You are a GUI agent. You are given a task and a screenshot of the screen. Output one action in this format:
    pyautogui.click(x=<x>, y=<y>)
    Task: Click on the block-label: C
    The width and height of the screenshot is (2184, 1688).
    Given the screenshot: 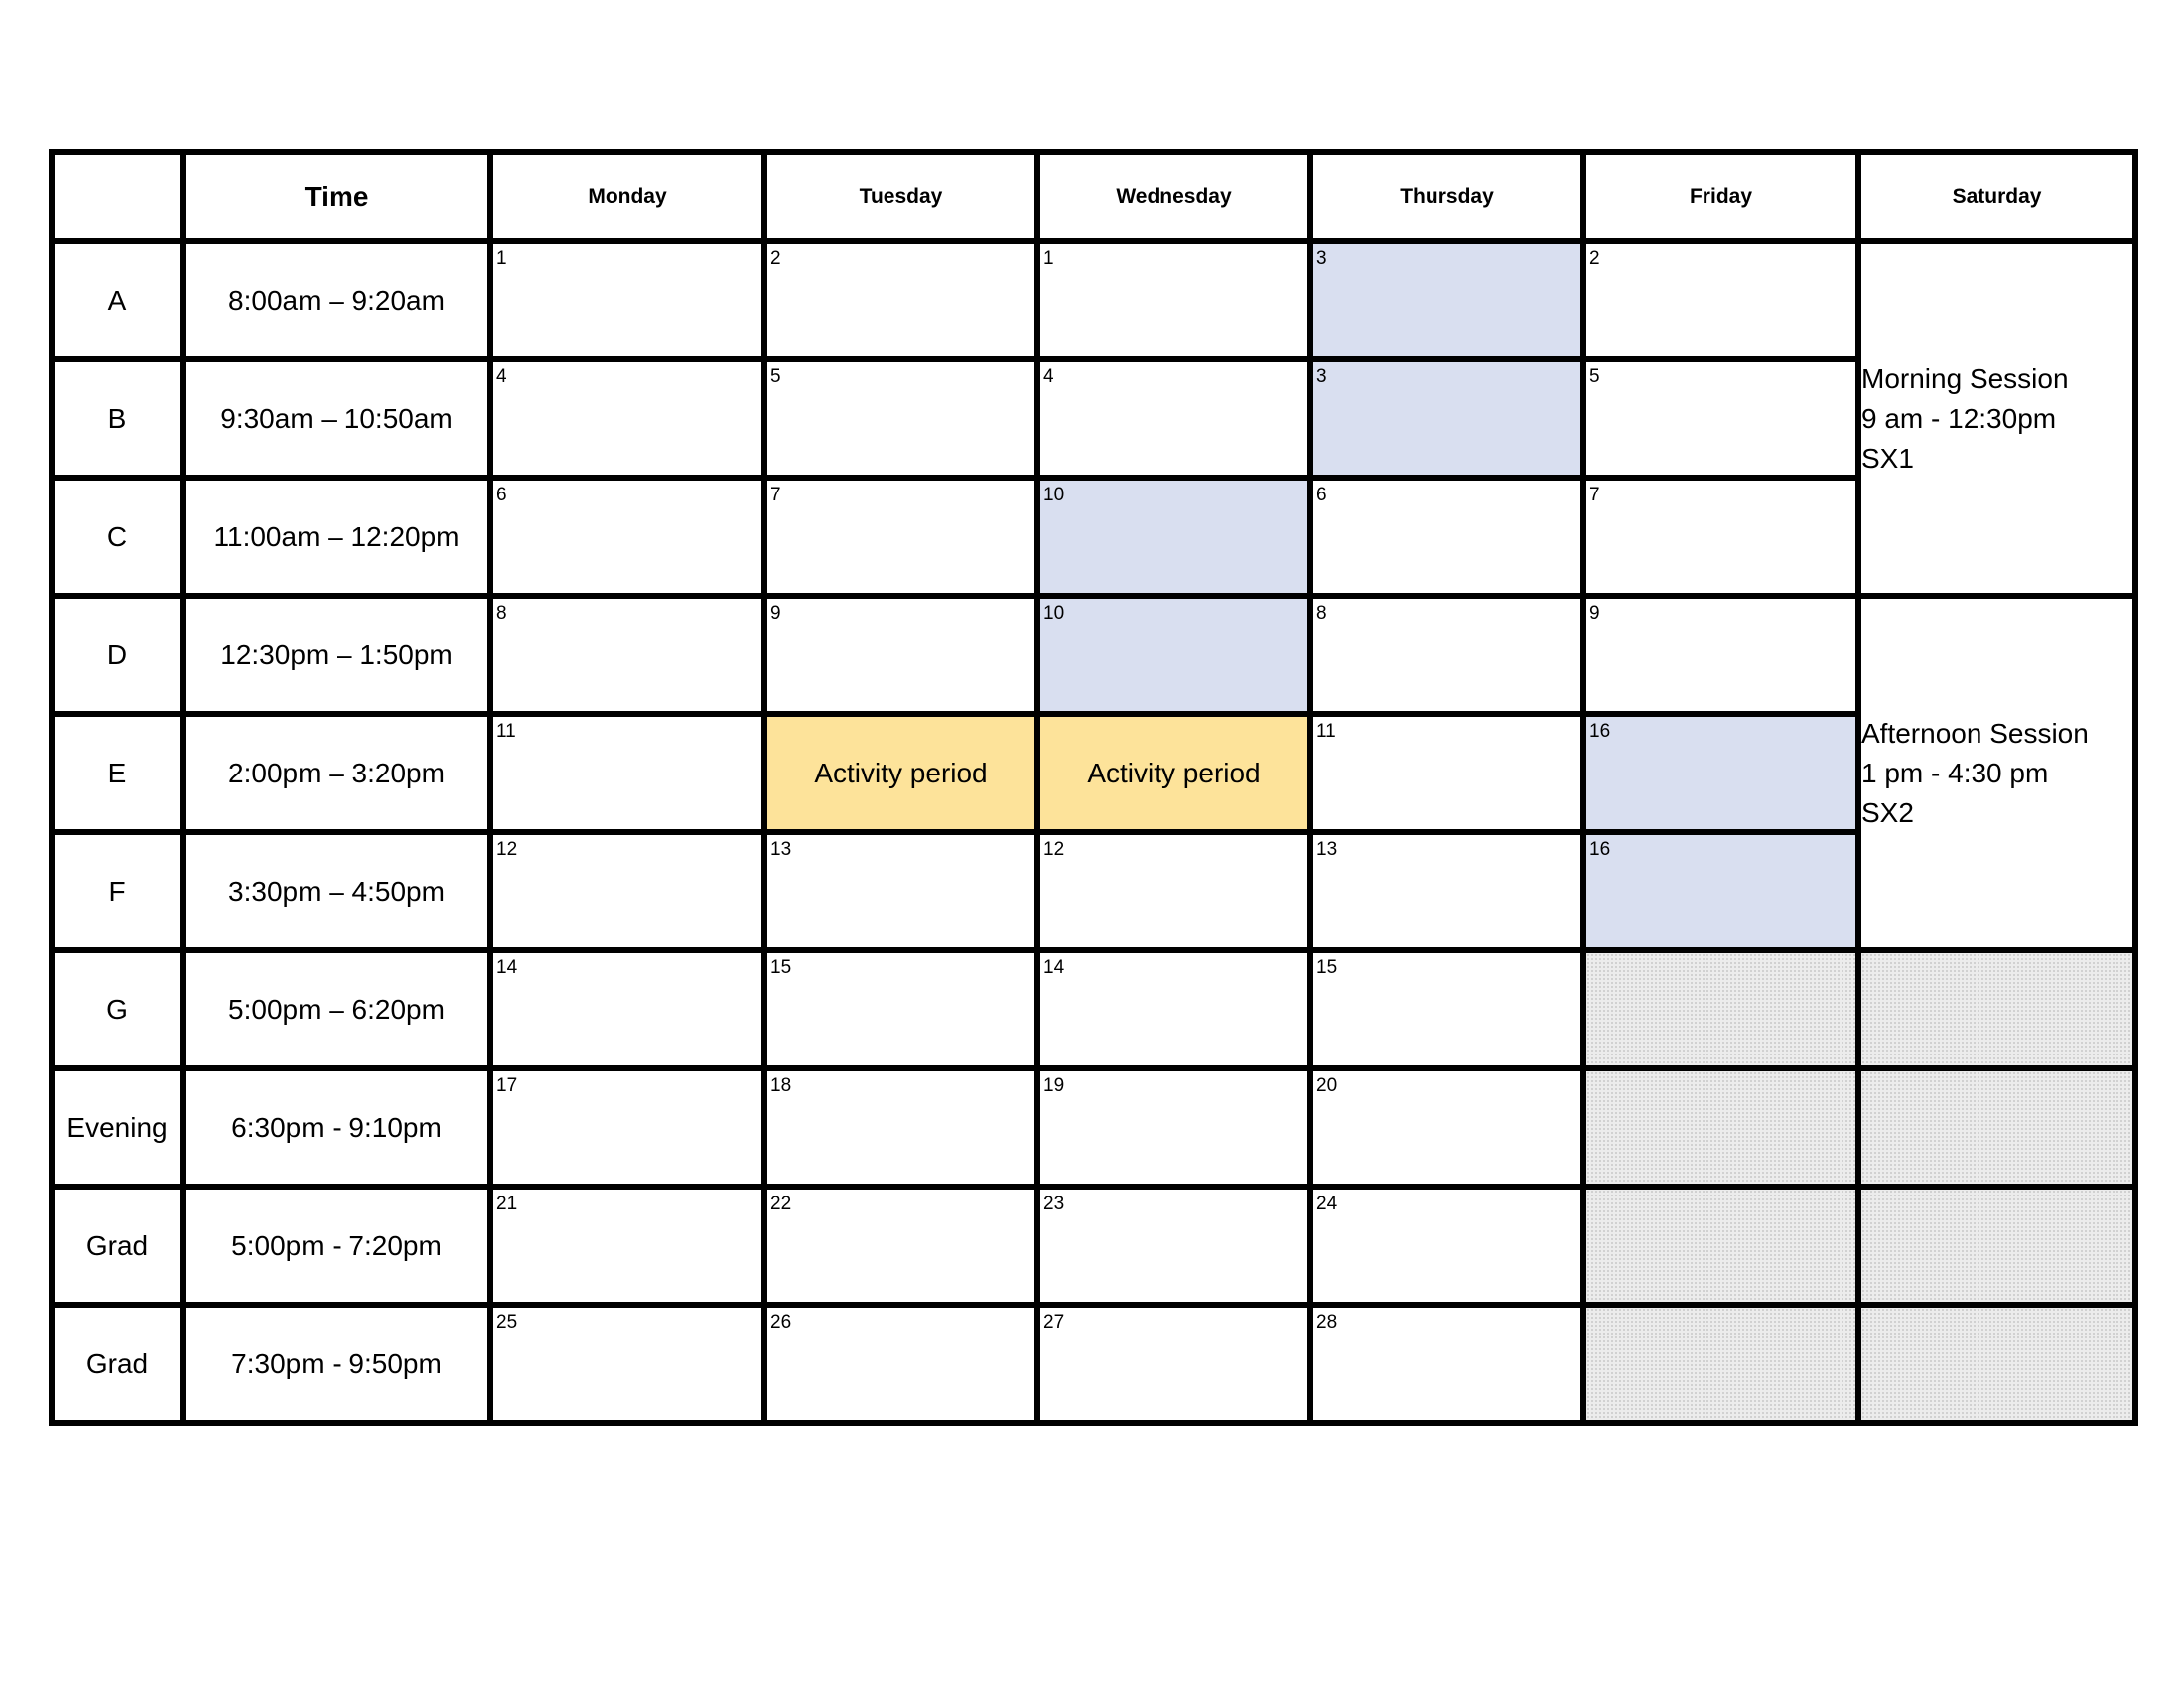 What is the action you would take?
    pyautogui.click(x=117, y=537)
    